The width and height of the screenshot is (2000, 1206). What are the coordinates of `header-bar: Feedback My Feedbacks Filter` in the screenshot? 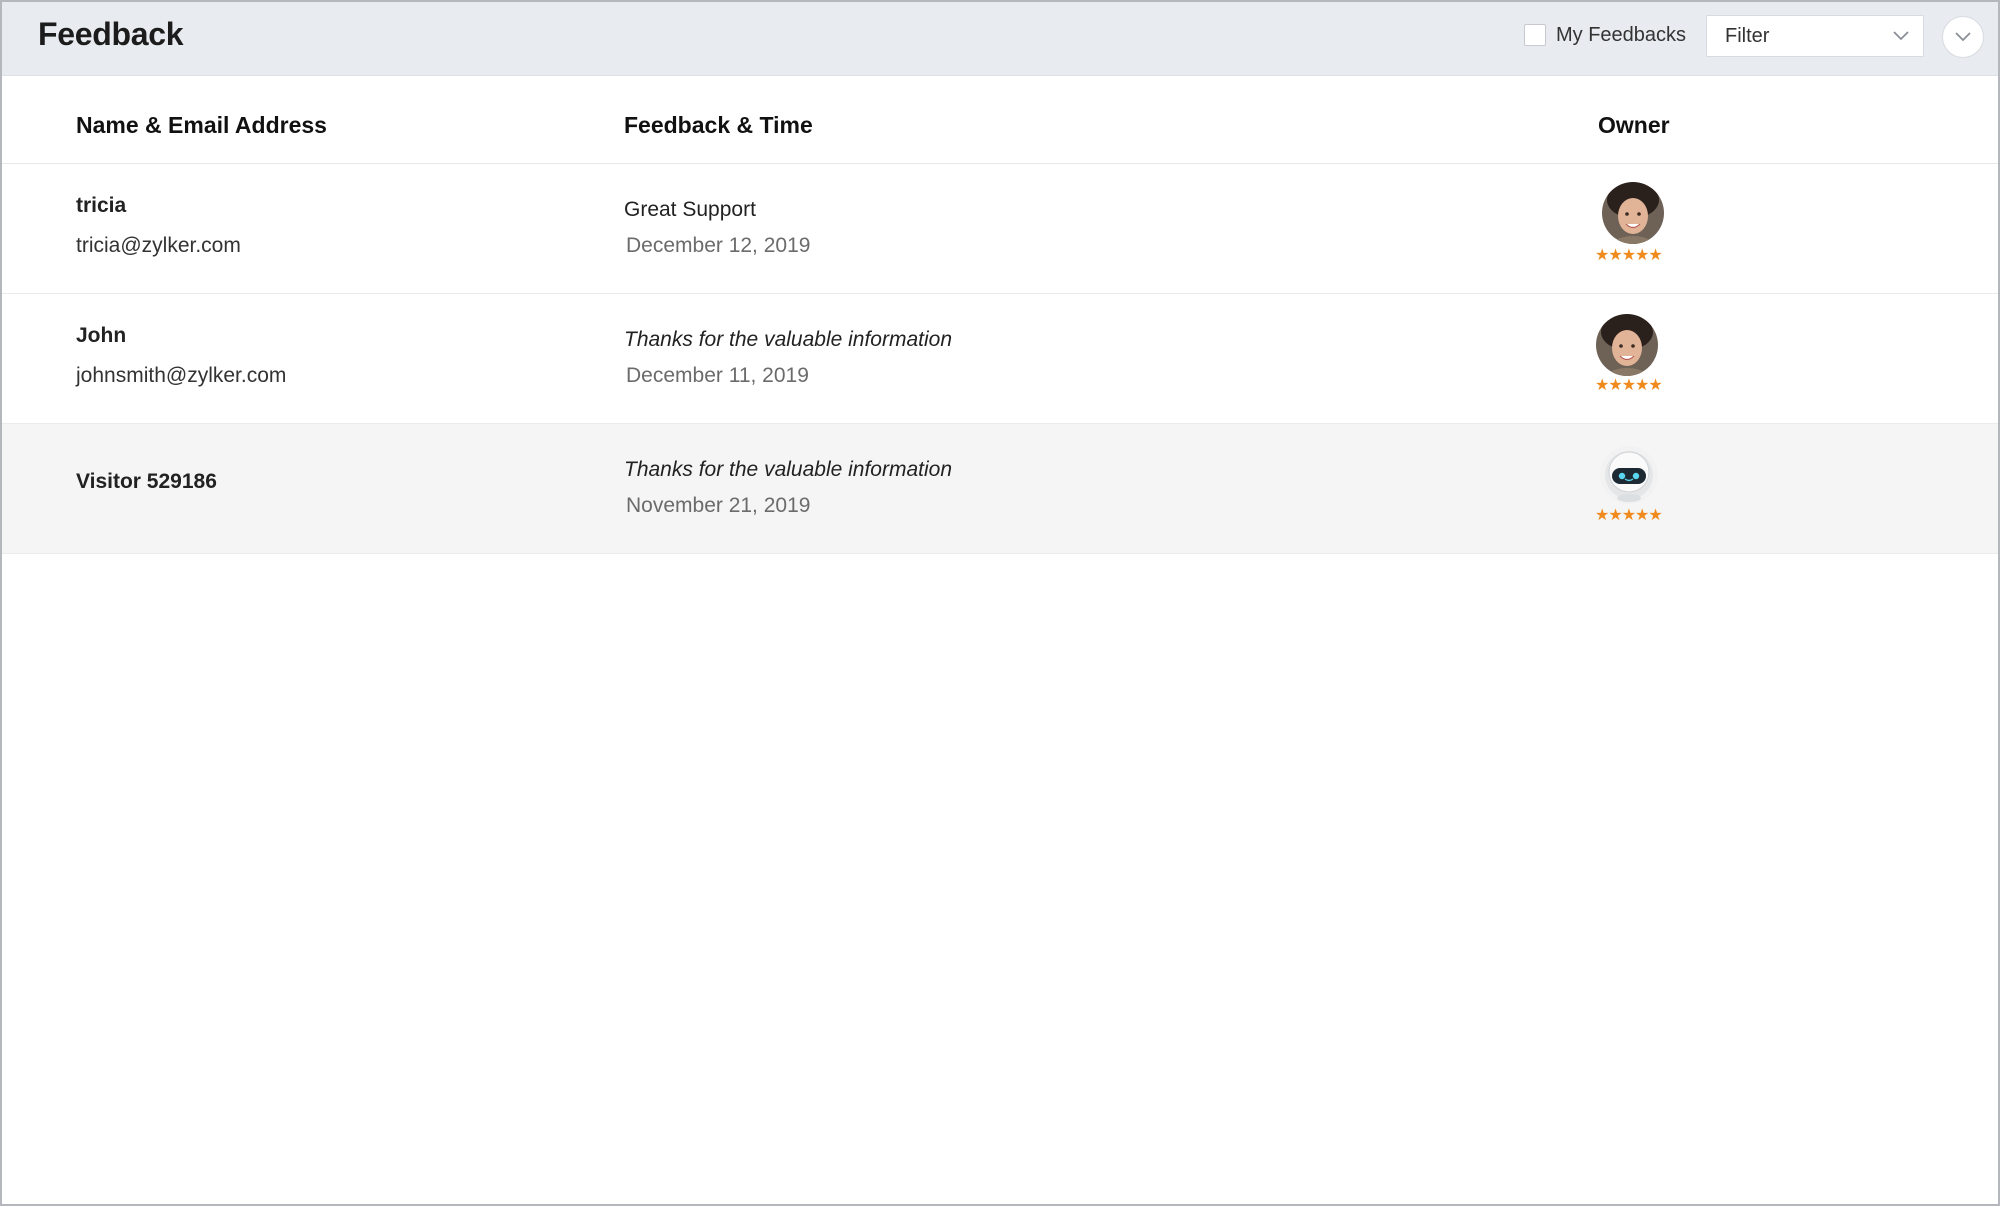 It's located at (1000, 39).